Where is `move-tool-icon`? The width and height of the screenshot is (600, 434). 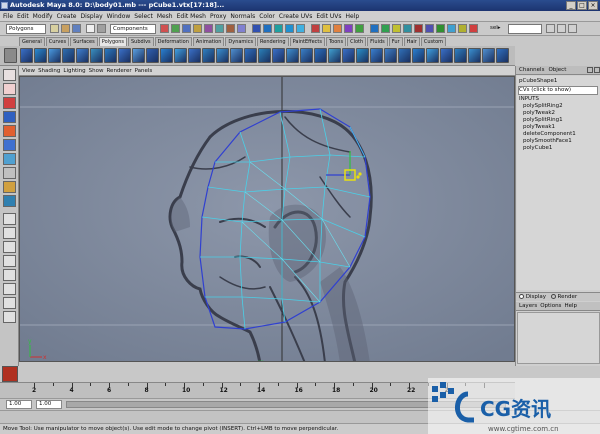
move-tool-icon is located at coordinates (9, 117).